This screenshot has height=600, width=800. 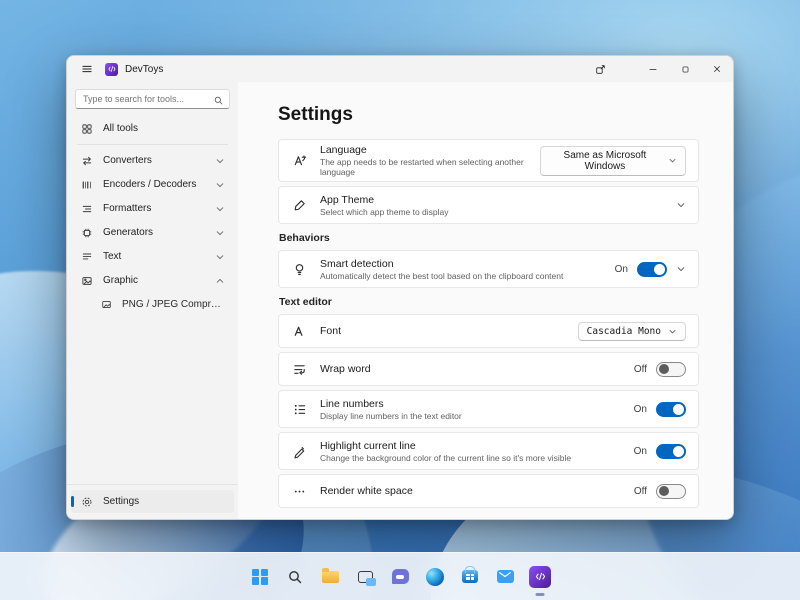 What do you see at coordinates (652, 269) in the screenshot?
I see `smart-detection-toggle` at bounding box center [652, 269].